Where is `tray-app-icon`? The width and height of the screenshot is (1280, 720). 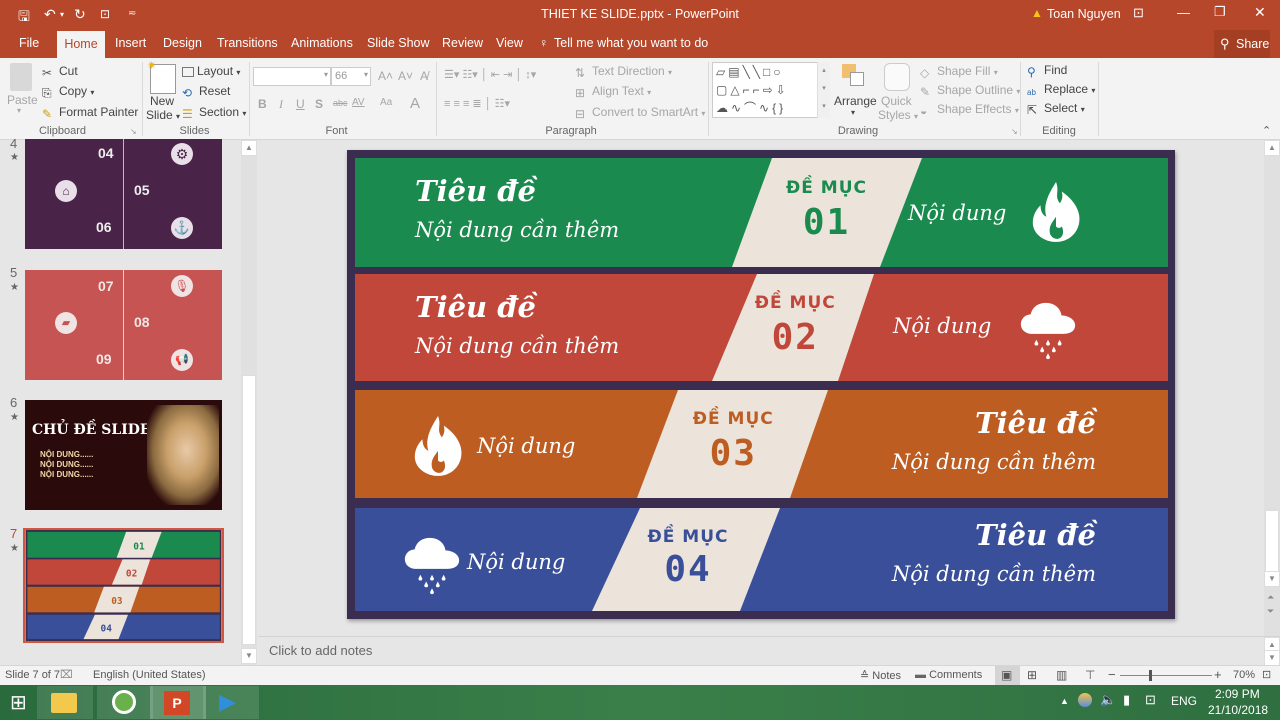 tray-app-icon is located at coordinates (1085, 700).